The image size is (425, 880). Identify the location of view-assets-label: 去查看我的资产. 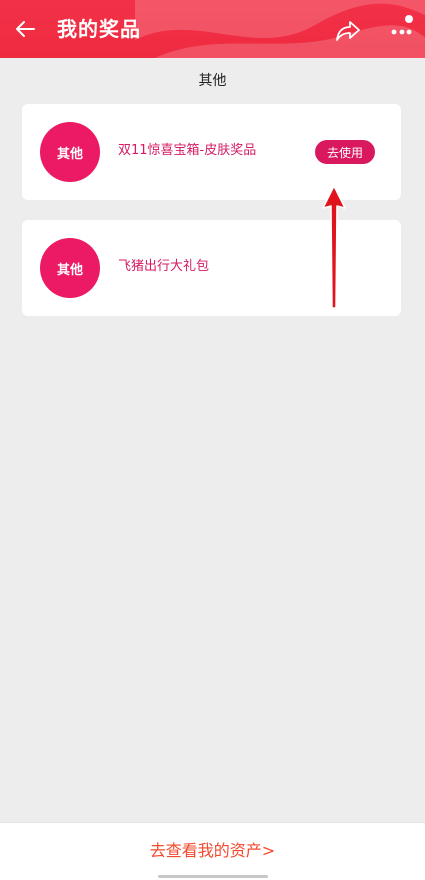
(205, 850).